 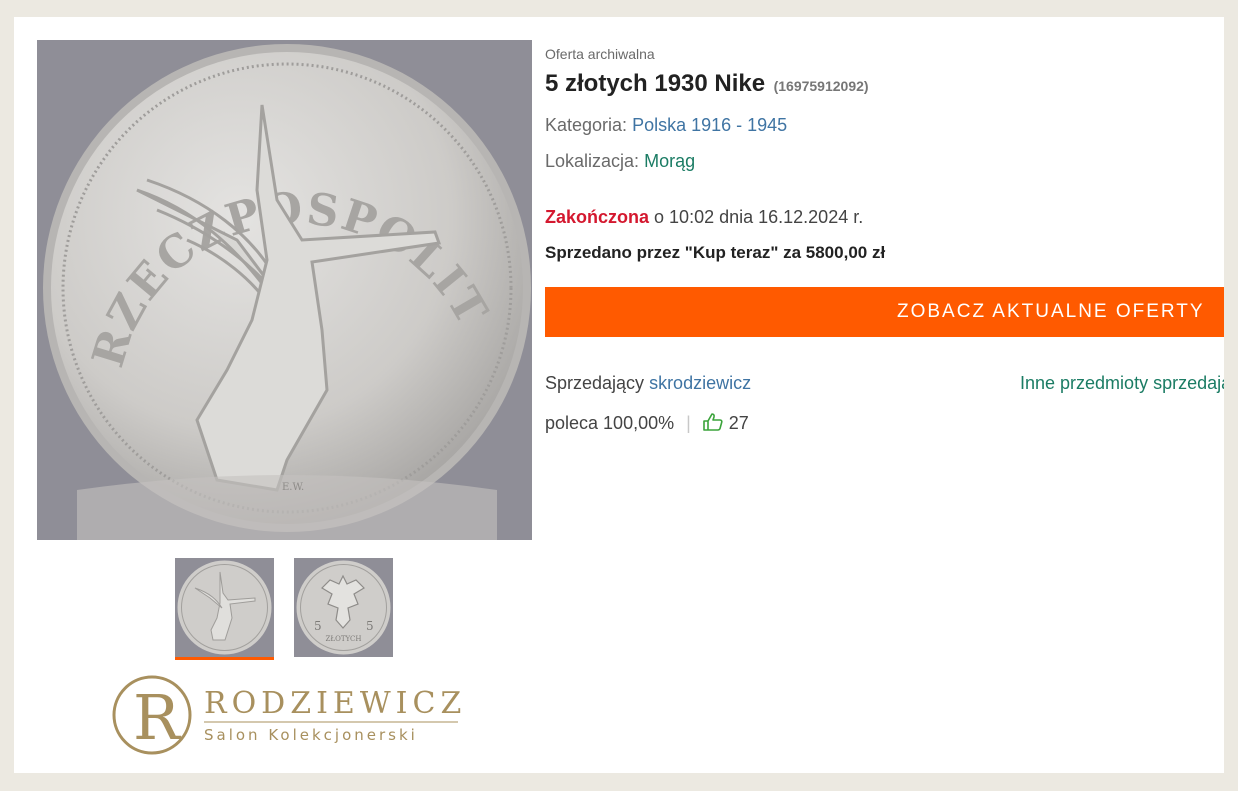 I want to click on thumbnail-obverse, so click(x=224, y=607).